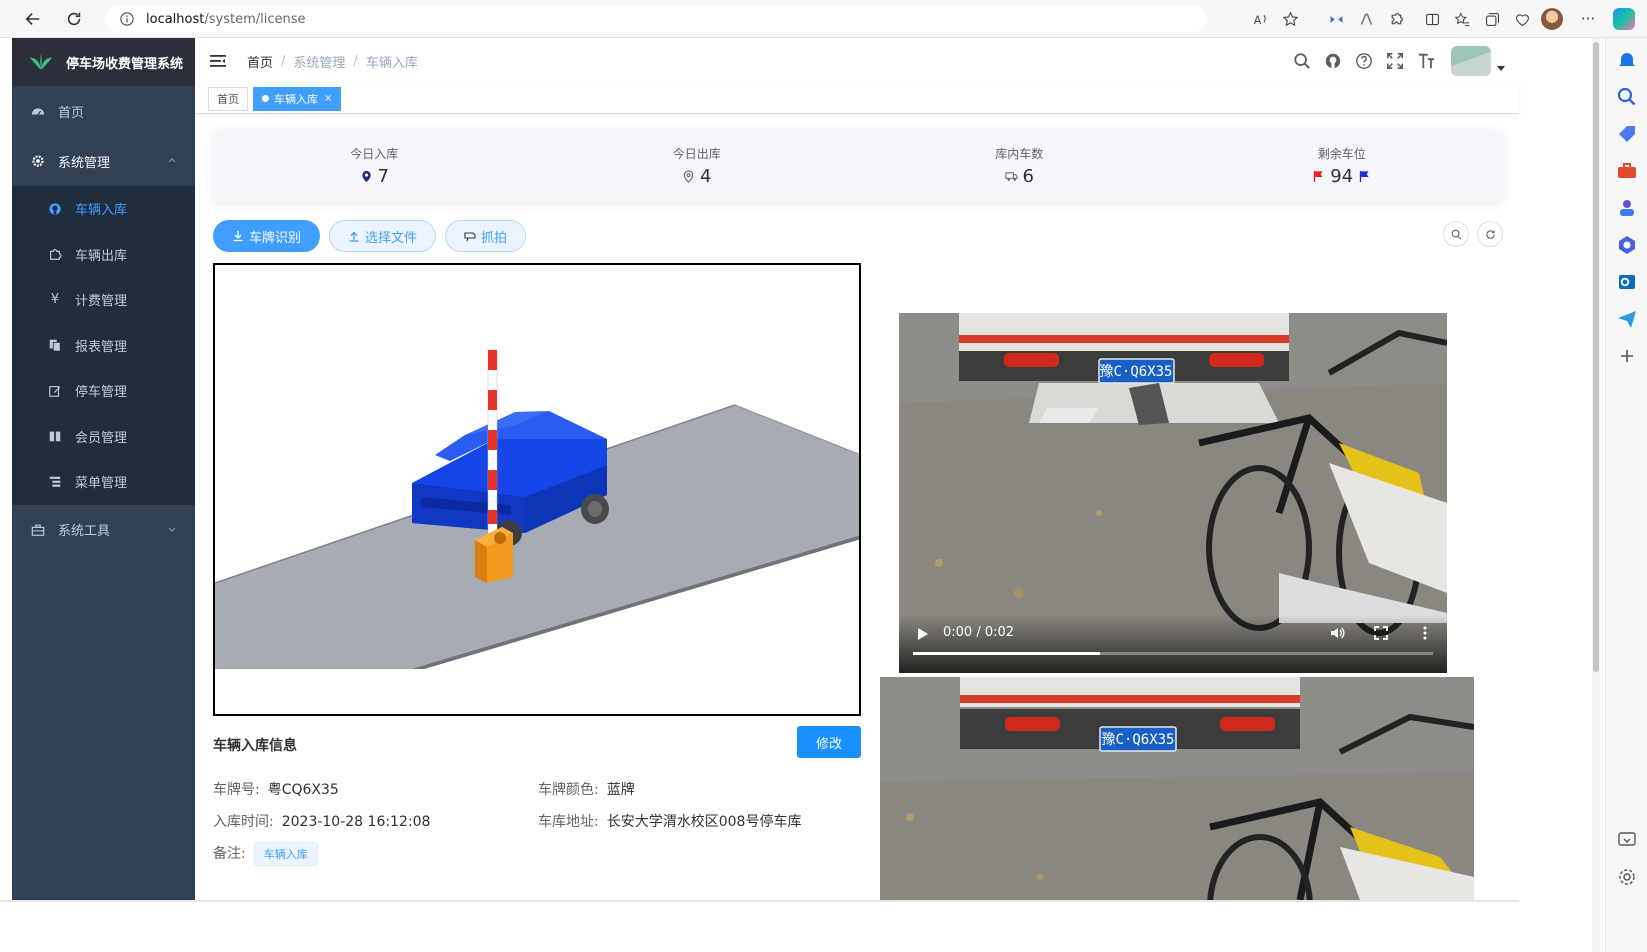 The height and width of the screenshot is (952, 1647). What do you see at coordinates (260, 61) in the screenshot?
I see `breadcrumb-home: 首页` at bounding box center [260, 61].